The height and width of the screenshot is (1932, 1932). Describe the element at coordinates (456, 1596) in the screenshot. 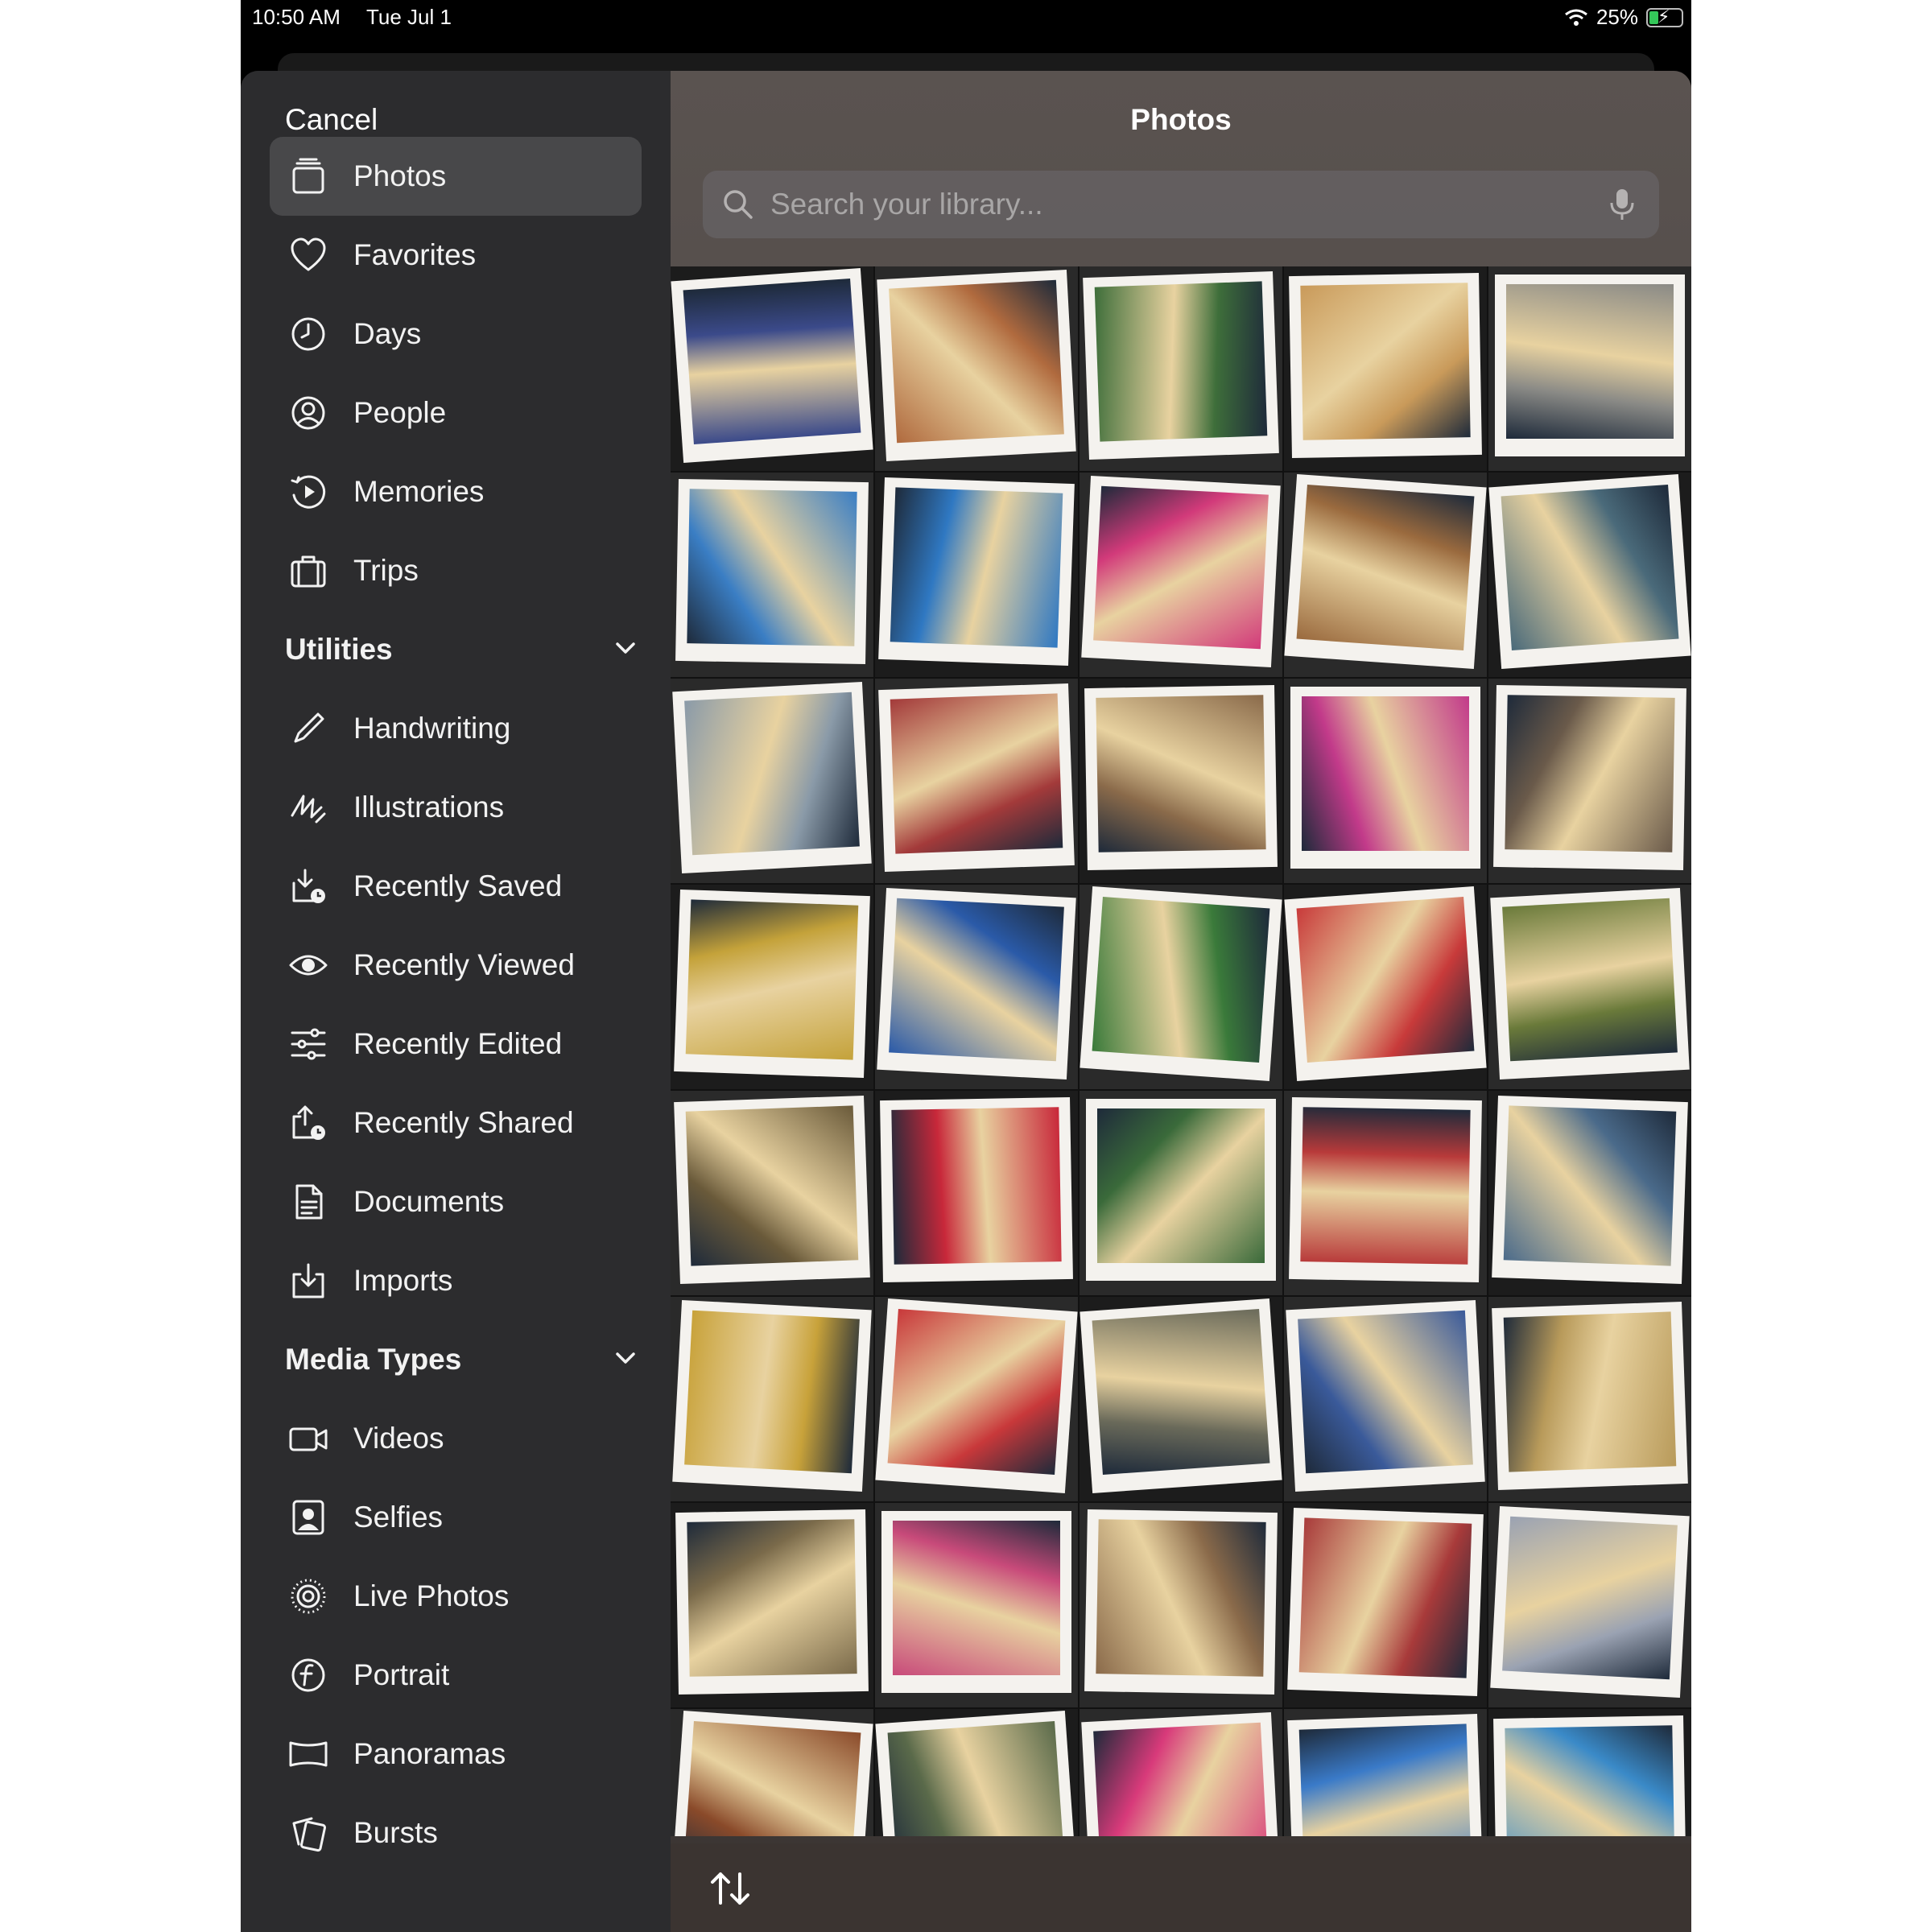

I see `sidebar-item-live-photos: Live Photos` at that location.